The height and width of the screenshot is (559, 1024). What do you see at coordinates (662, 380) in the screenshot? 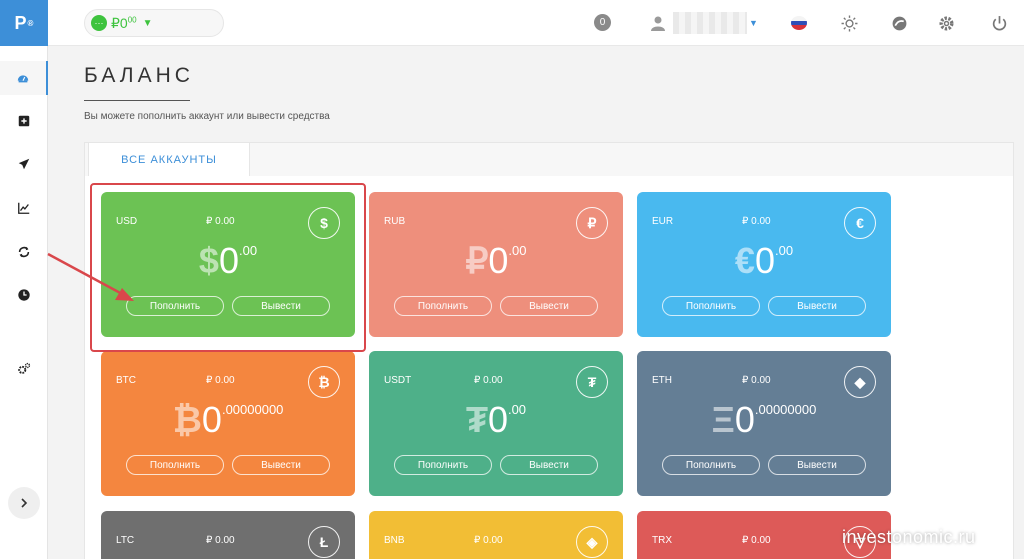
I see `card-currency-code: ETH` at bounding box center [662, 380].